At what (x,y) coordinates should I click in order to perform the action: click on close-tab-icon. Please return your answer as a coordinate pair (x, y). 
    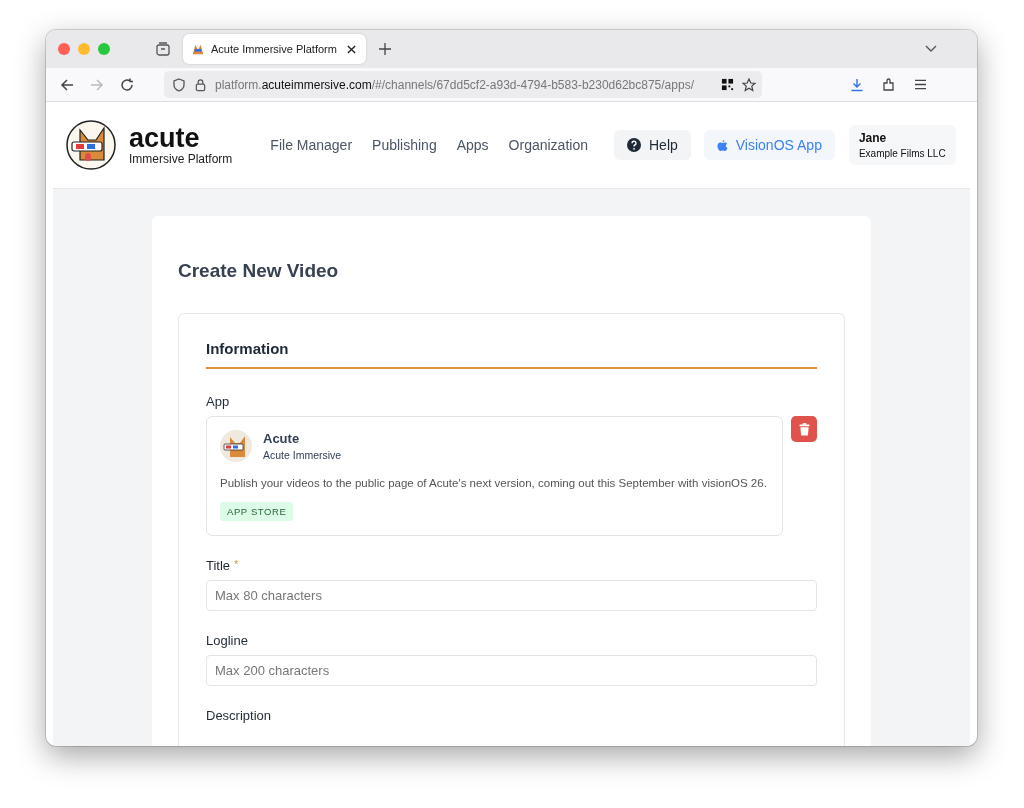
    Looking at the image, I should click on (351, 49).